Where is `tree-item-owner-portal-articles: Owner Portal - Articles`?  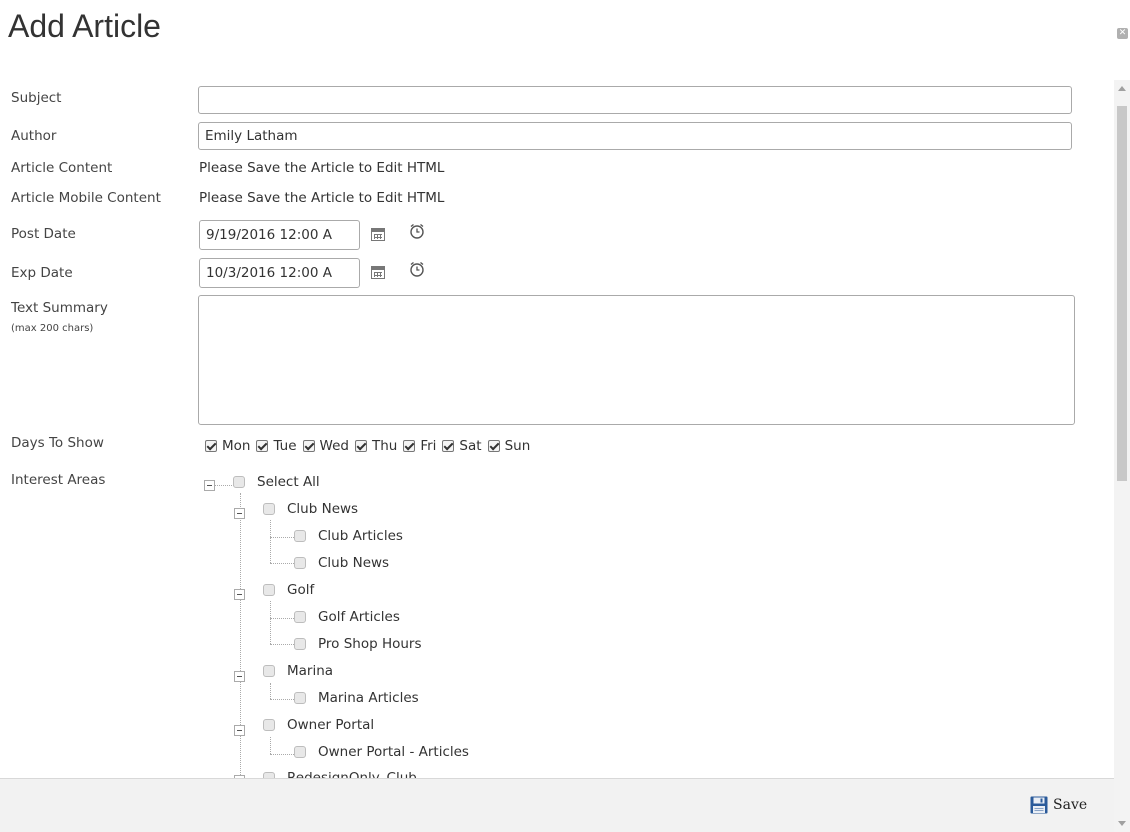
tree-item-owner-portal-articles: Owner Portal - Articles is located at coordinates (381, 752).